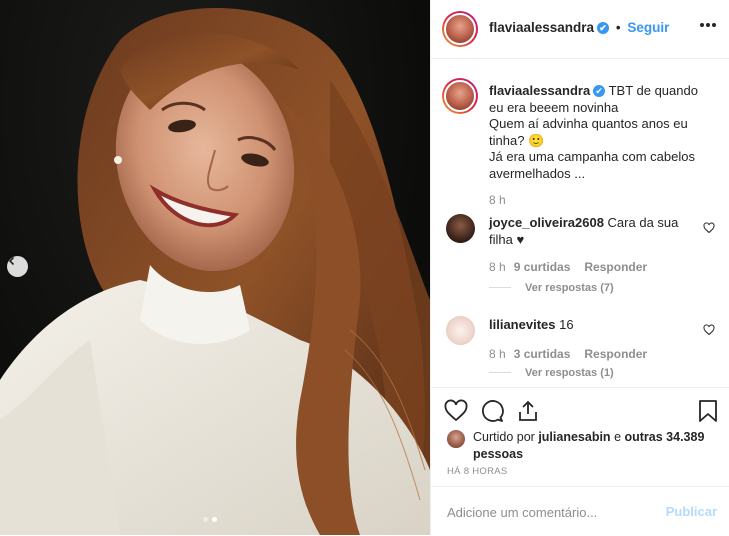 The width and height of the screenshot is (729, 536). I want to click on caption-author-avatar, so click(460, 96).